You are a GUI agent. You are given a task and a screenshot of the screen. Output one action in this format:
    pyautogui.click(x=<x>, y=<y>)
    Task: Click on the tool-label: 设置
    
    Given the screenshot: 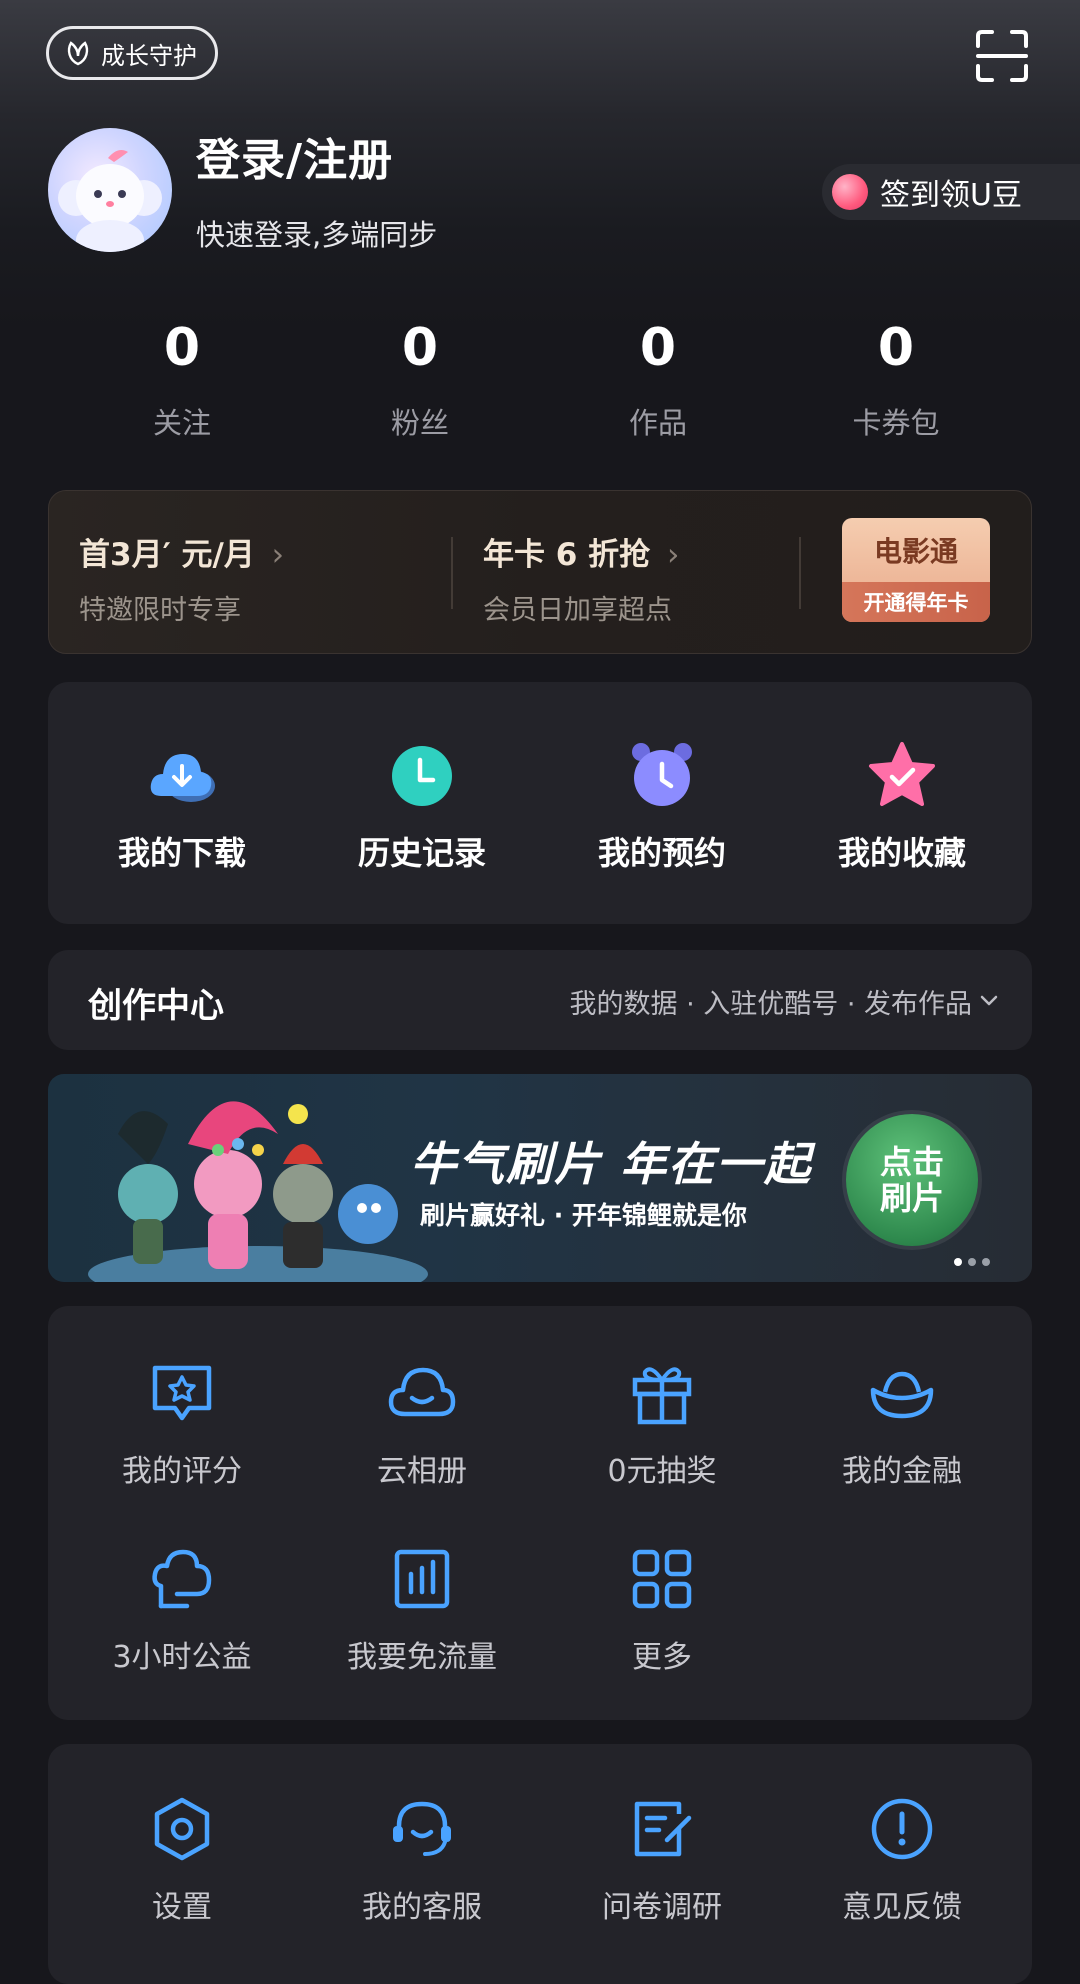 What is the action you would take?
    pyautogui.click(x=182, y=1907)
    